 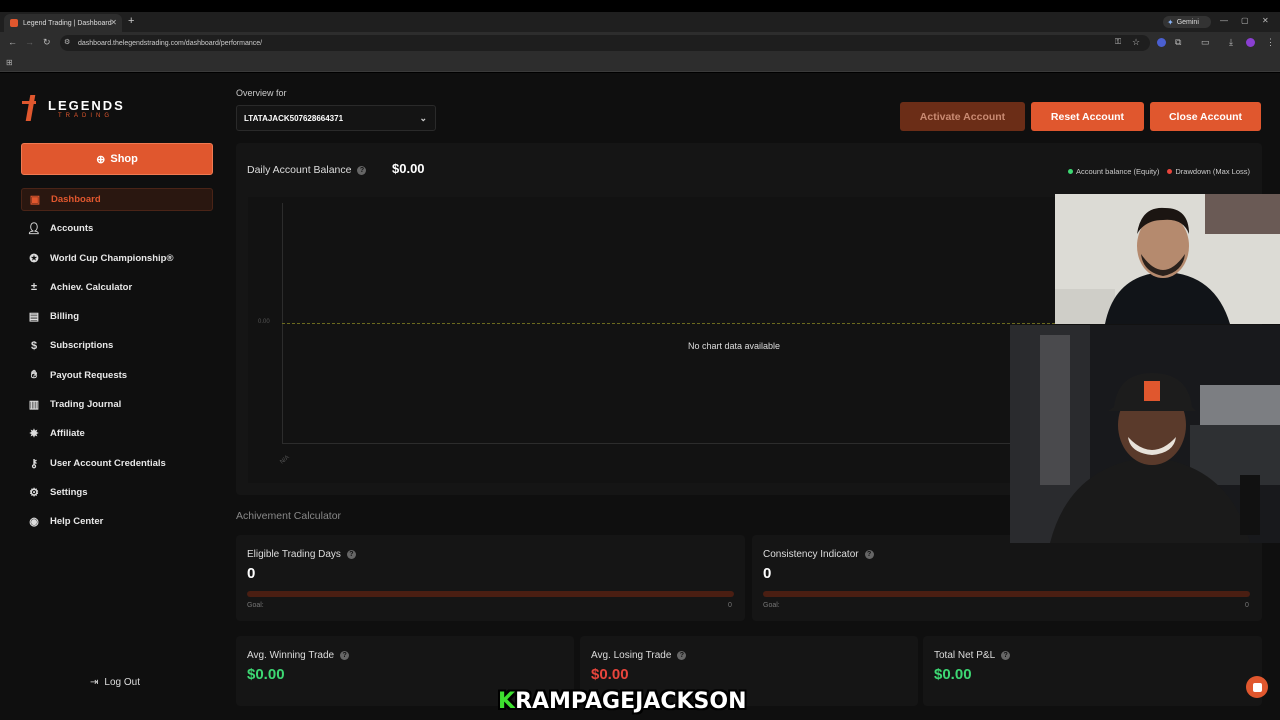 I want to click on sidebar-item-label: Help Center, so click(x=77, y=522).